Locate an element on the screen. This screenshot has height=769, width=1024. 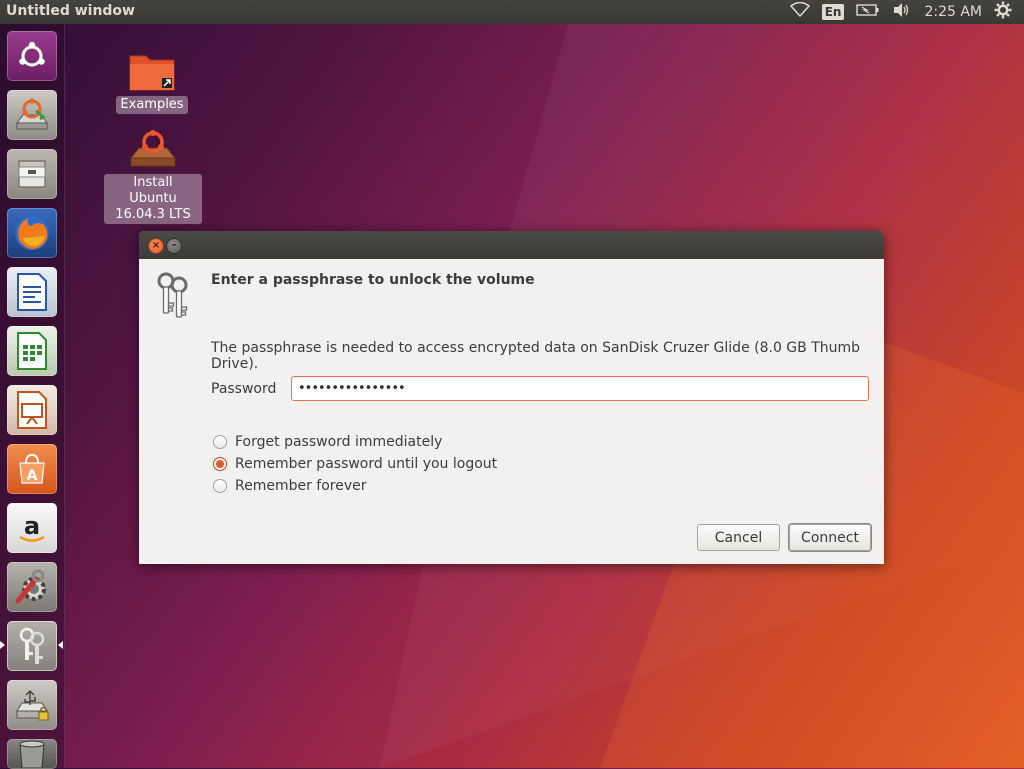
libreoffice-calc-icon is located at coordinates (32, 351).